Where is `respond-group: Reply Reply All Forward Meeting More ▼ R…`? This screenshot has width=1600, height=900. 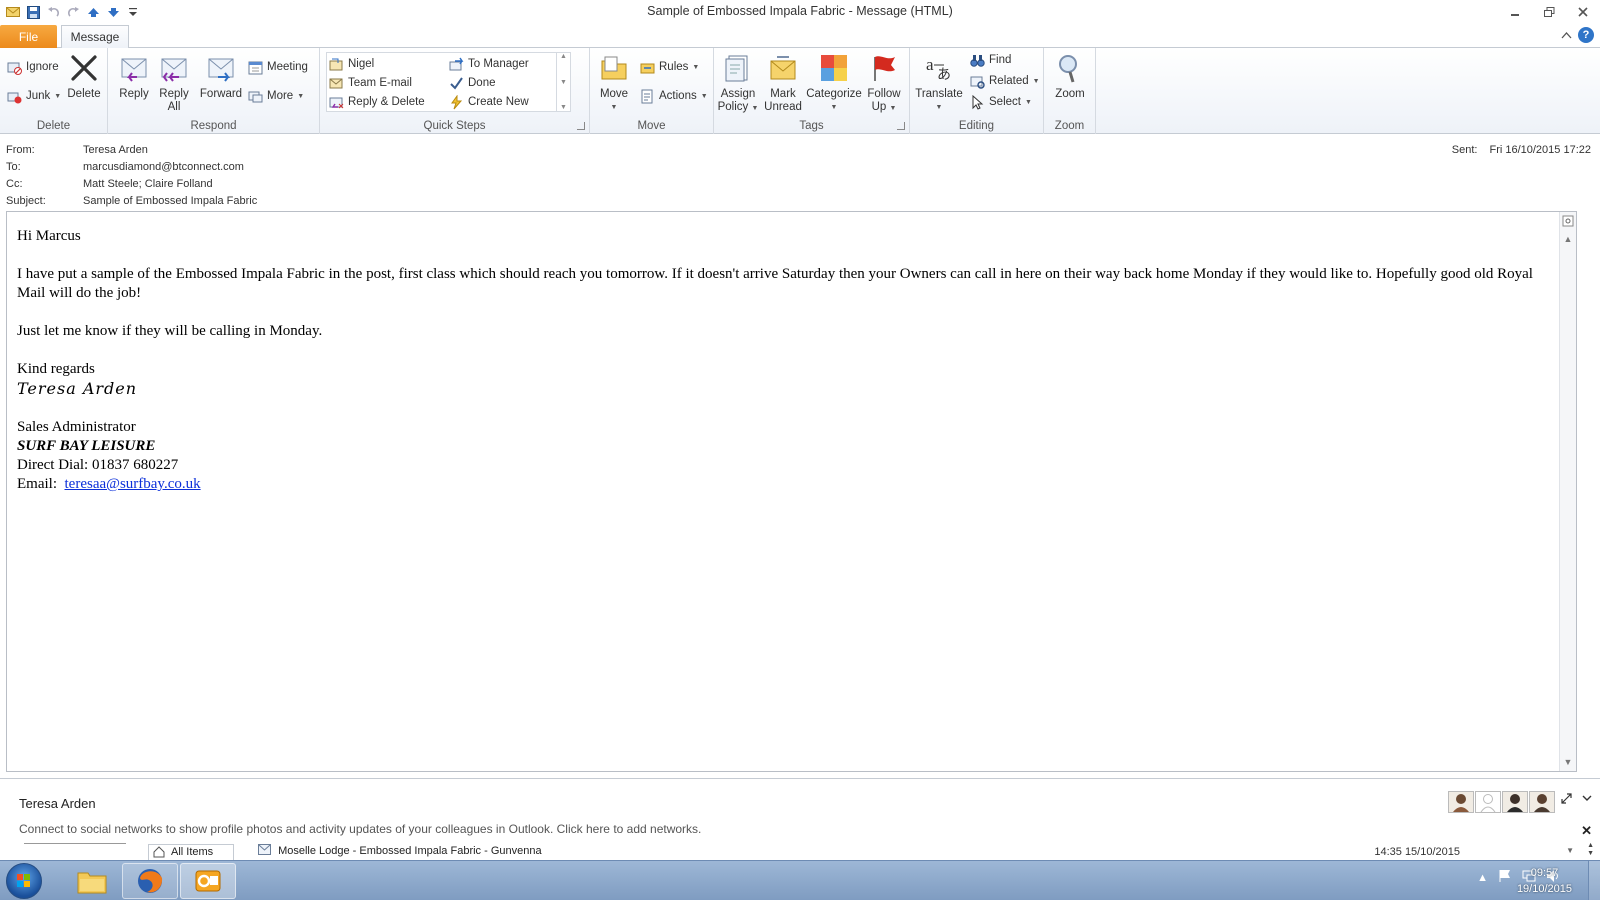
respond-group: Reply Reply All Forward Meeting More ▼ R… is located at coordinates (214, 91).